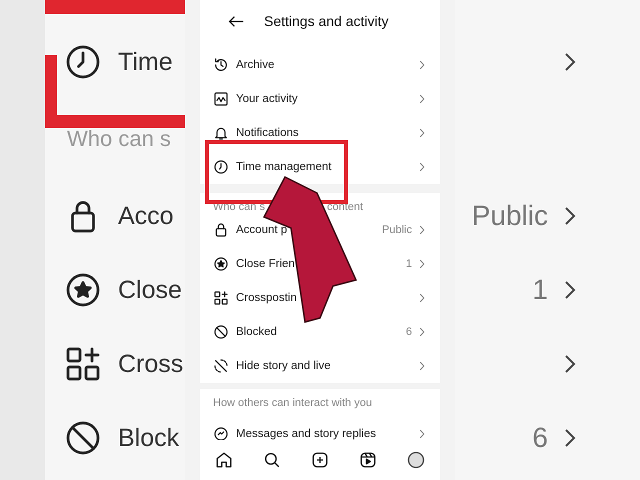 This screenshot has height=480, width=640. Describe the element at coordinates (320, 133) in the screenshot. I see `settings-row: Notifications` at that location.